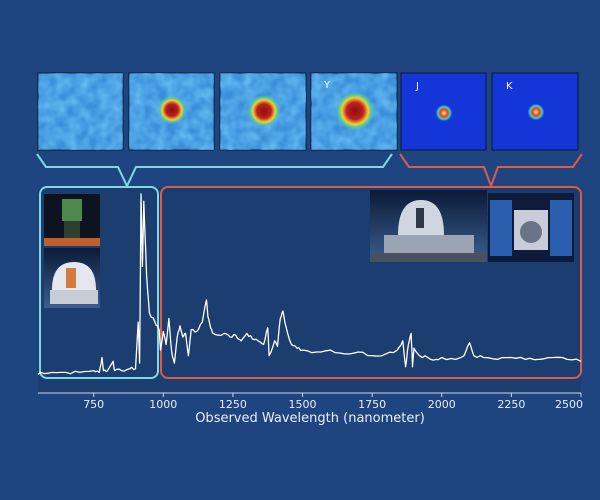  What do you see at coordinates (93, 404) in the screenshot?
I see `x-tick-label: 750` at bounding box center [93, 404].